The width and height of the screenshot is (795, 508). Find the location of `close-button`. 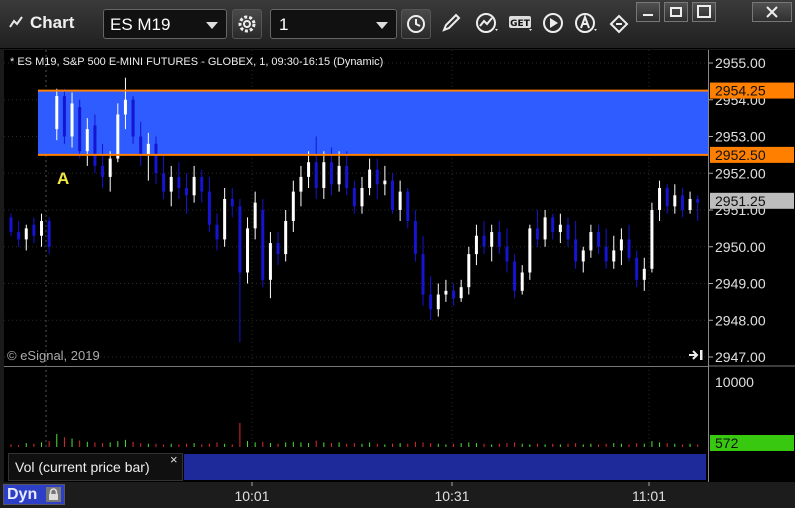

close-button is located at coordinates (772, 12).